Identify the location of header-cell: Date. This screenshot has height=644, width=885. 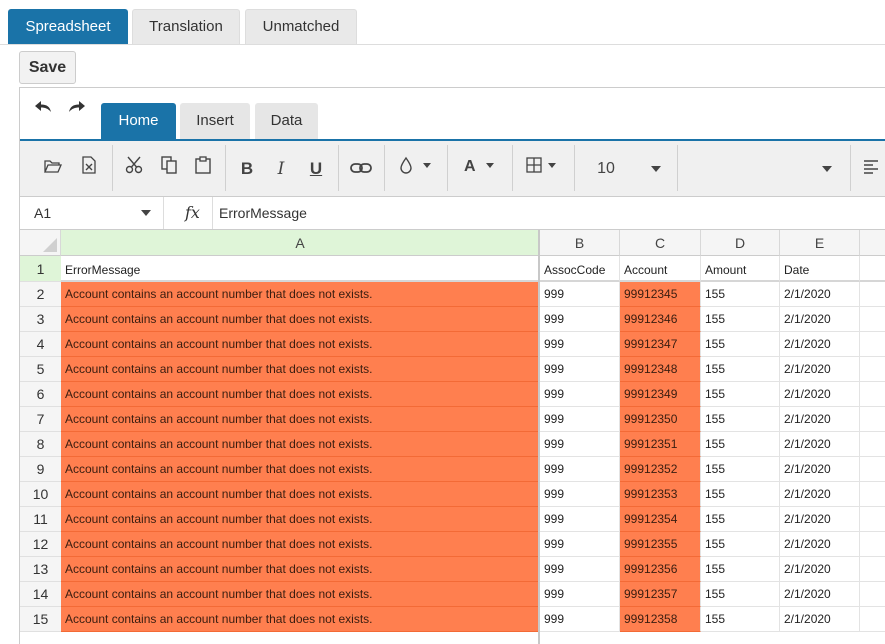
(820, 269).